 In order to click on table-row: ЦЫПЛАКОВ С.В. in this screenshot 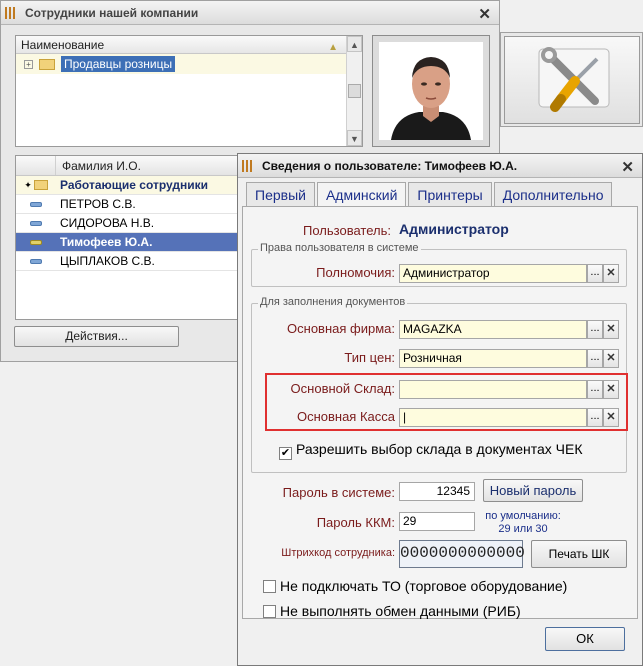, I will do `click(132, 261)`.